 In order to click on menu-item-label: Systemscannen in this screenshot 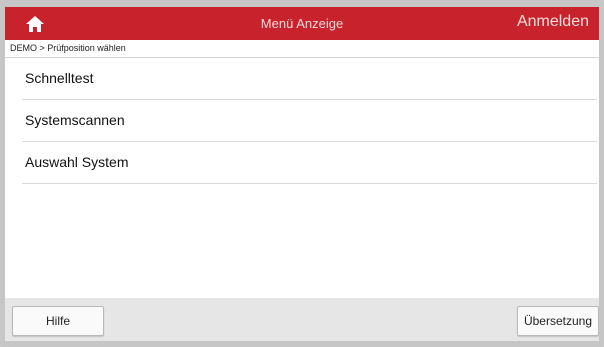, I will do `click(75, 120)`.